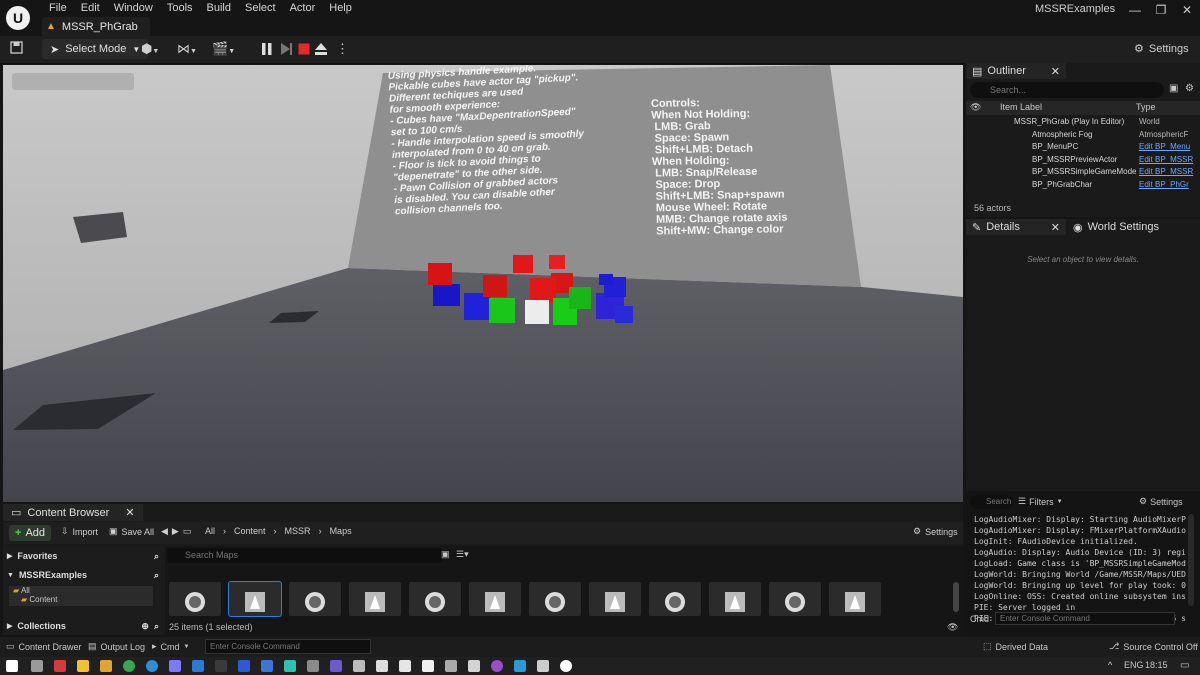 This screenshot has width=1200, height=675. Describe the element at coordinates (288, 646) in the screenshot. I see `console-input: Enter Console Command` at that location.